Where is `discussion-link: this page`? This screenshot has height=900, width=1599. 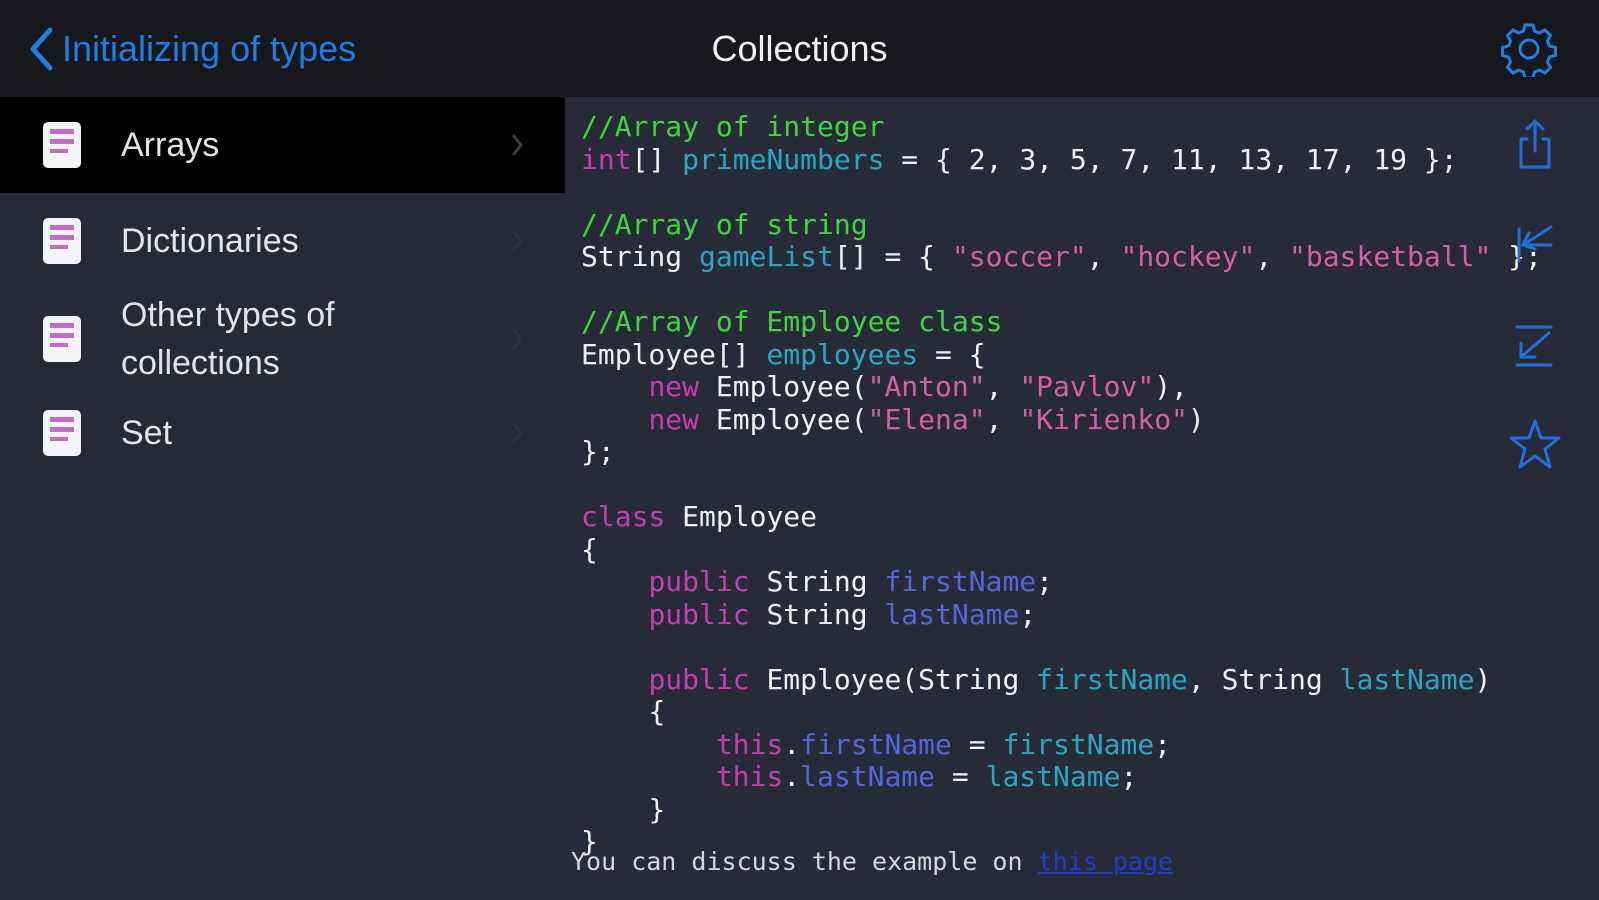
discussion-link: this page is located at coordinates (1105, 861).